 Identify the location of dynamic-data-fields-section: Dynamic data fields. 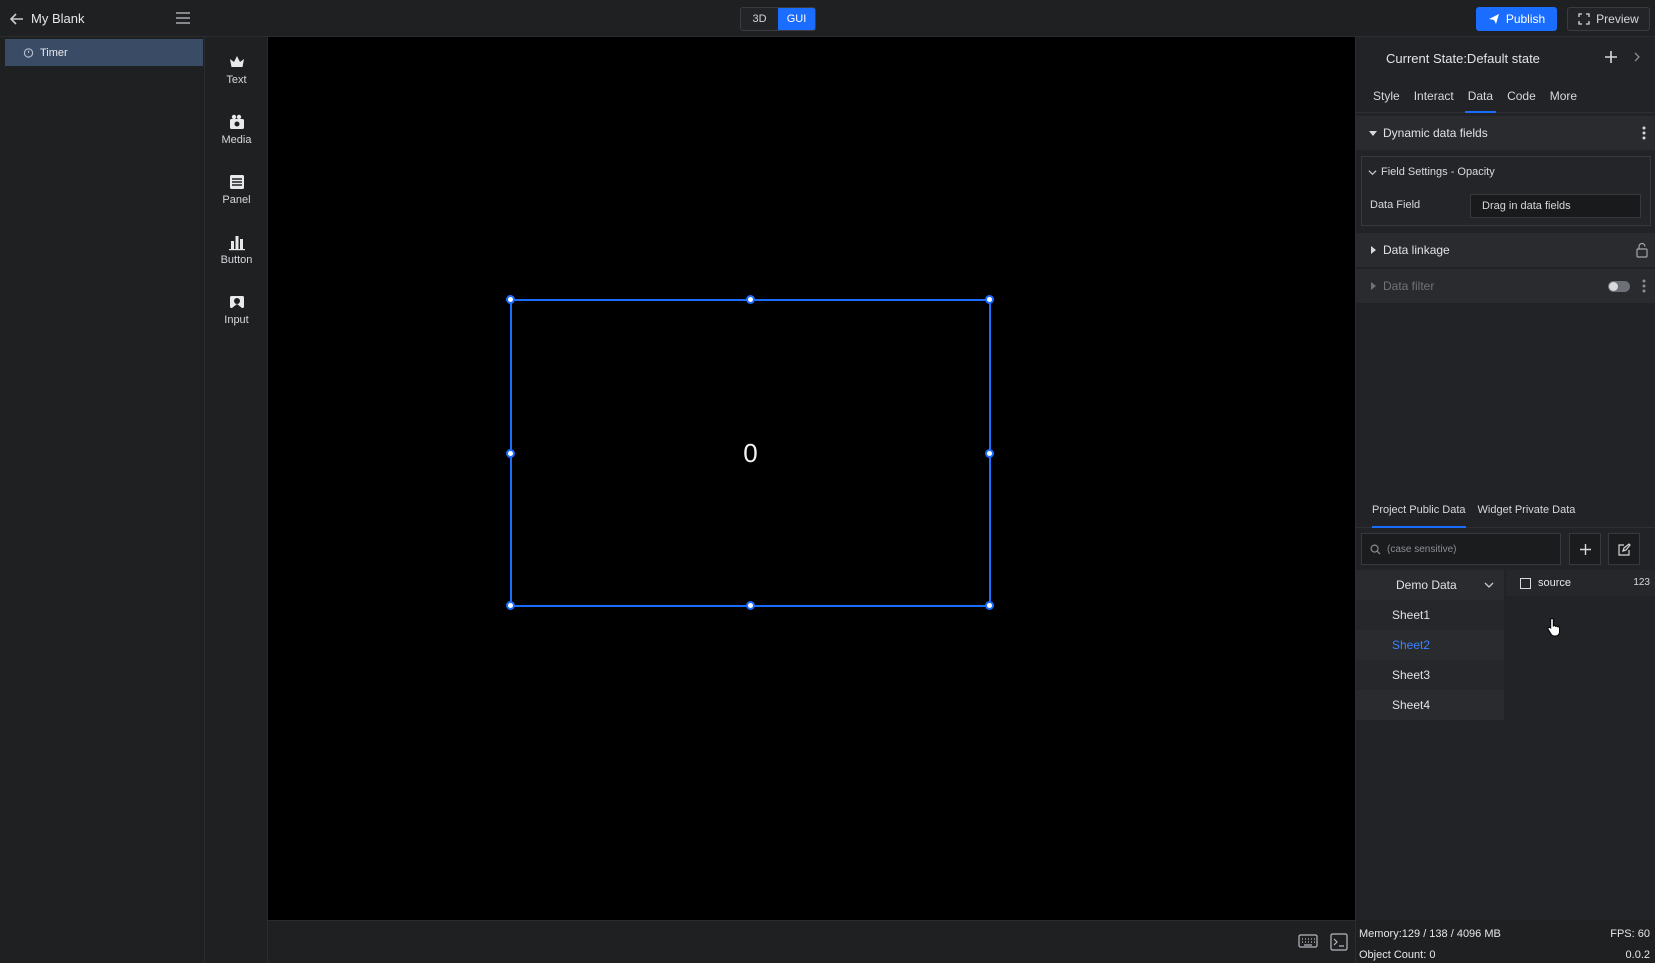
(1505, 133).